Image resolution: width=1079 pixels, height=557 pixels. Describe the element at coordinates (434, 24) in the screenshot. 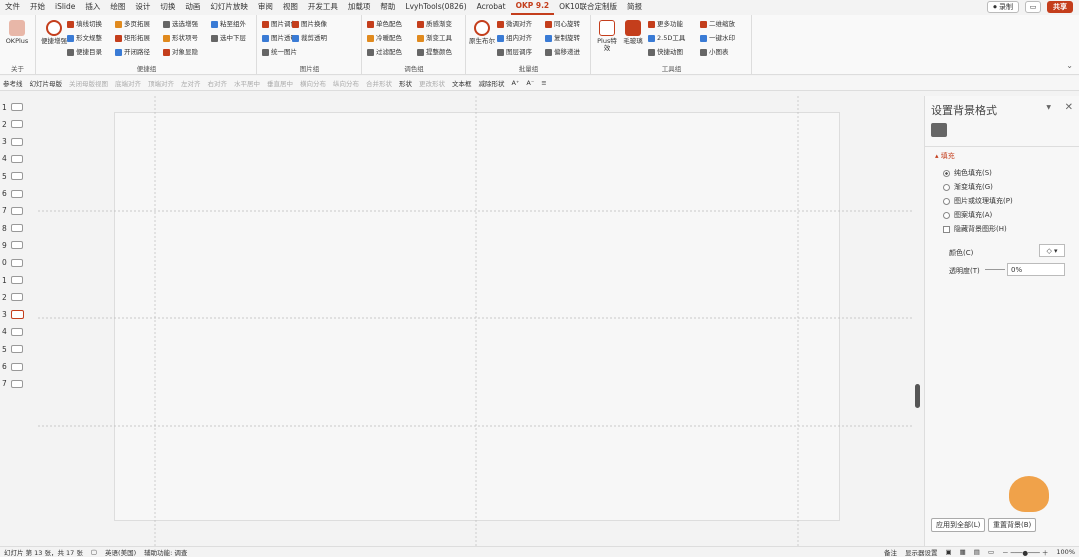

I see `color-button: 质感渐变` at that location.